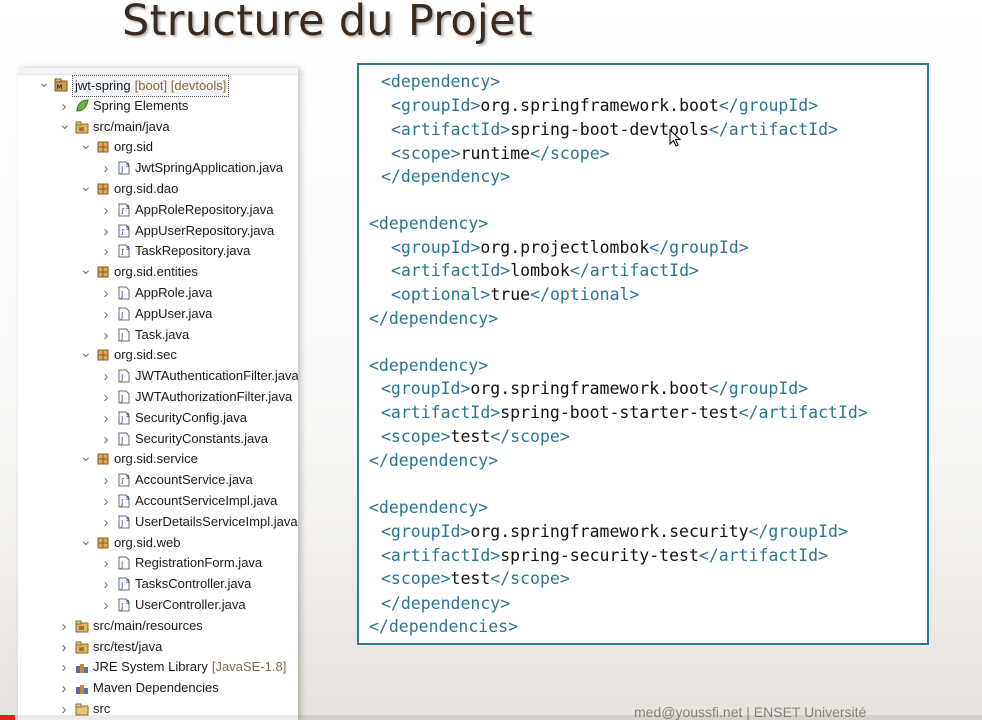 This screenshot has width=982, height=720. What do you see at coordinates (194, 480) in the screenshot?
I see `tree-item-label: AccountService.java` at bounding box center [194, 480].